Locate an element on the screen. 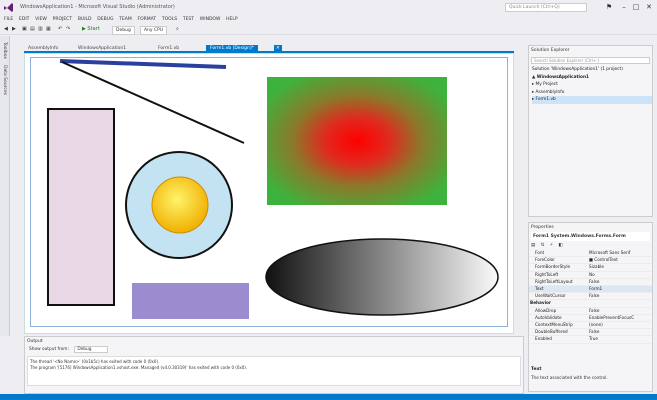  property-row: UseWaitCursor False is located at coordinates (590, 297).